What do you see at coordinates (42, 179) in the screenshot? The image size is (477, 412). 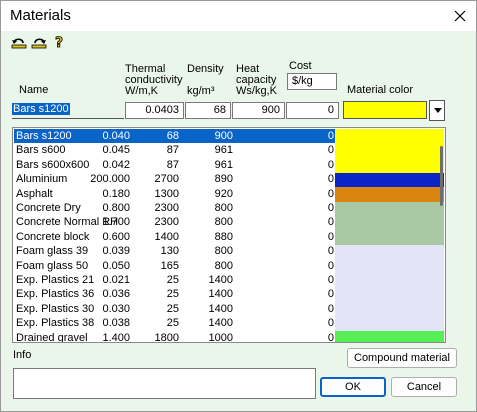 I see `material-name: Aluminium` at bounding box center [42, 179].